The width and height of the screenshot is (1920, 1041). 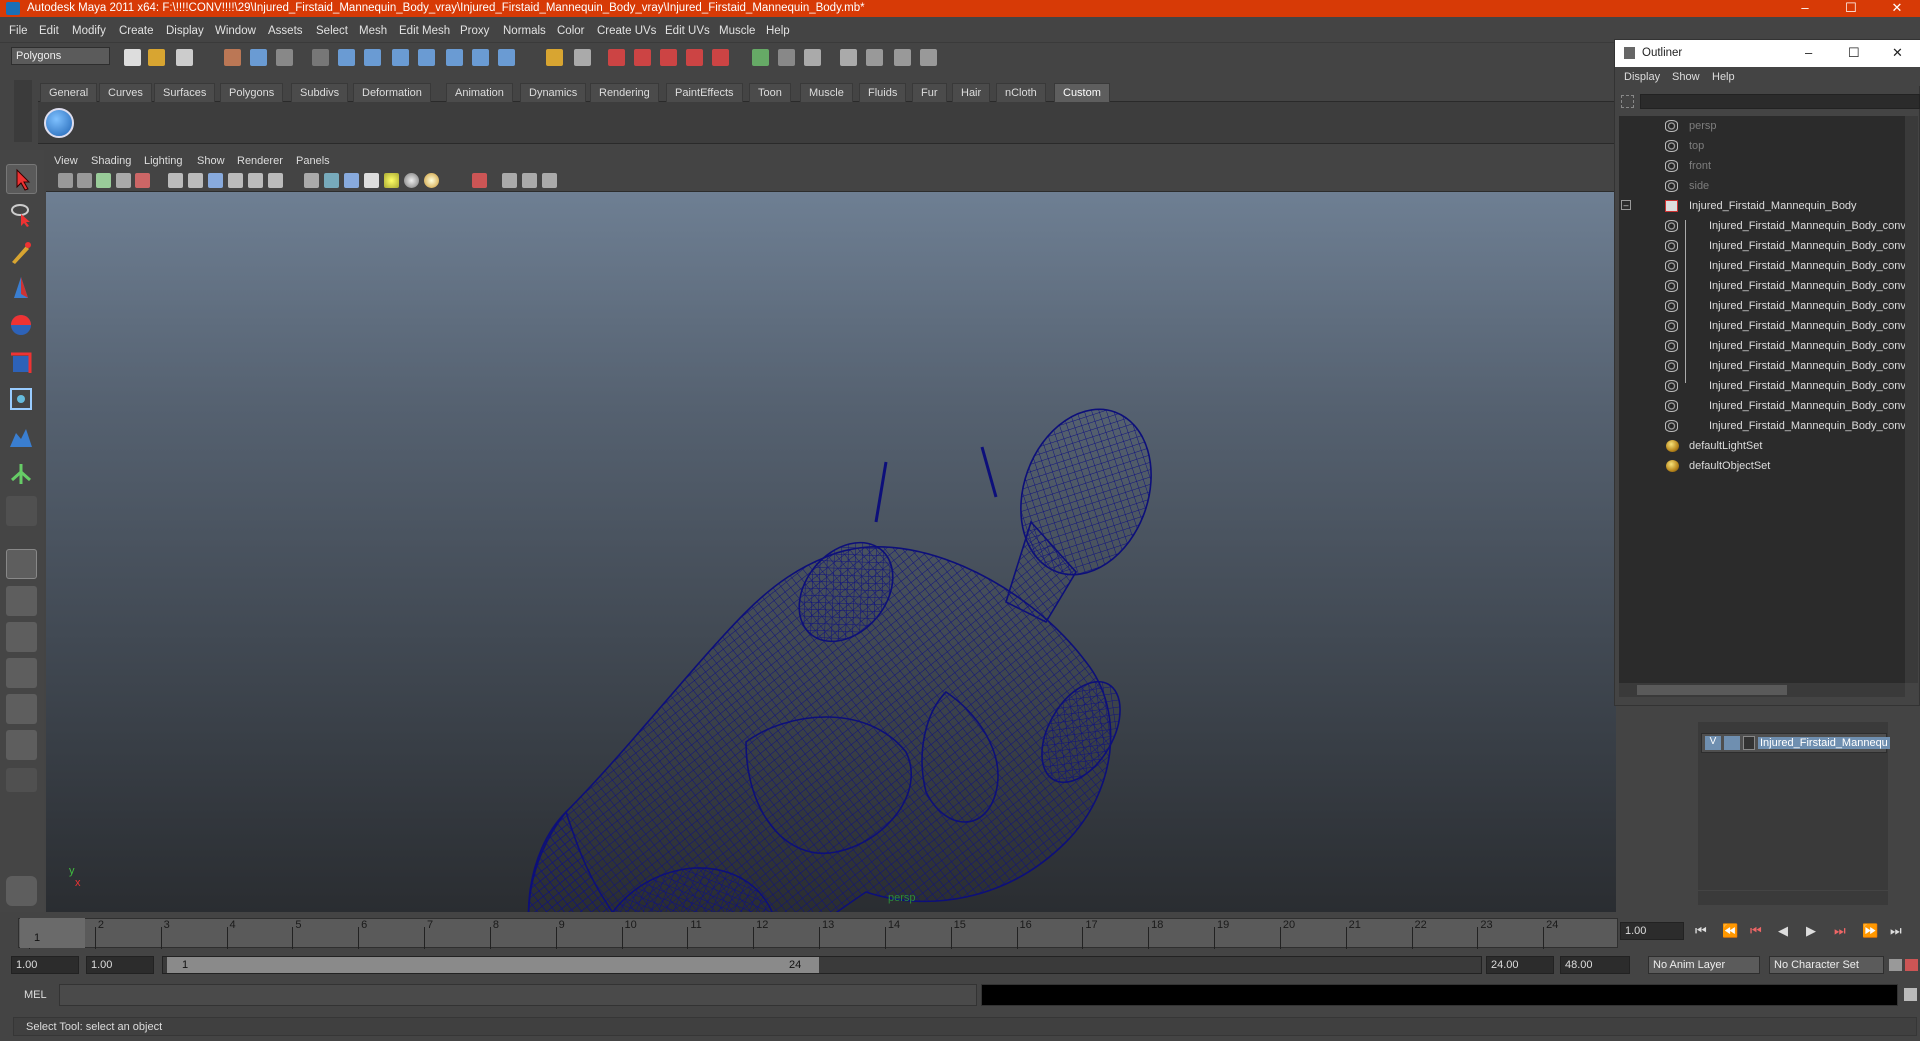 What do you see at coordinates (252, 92) in the screenshot?
I see `tab-polygons: Polygons` at bounding box center [252, 92].